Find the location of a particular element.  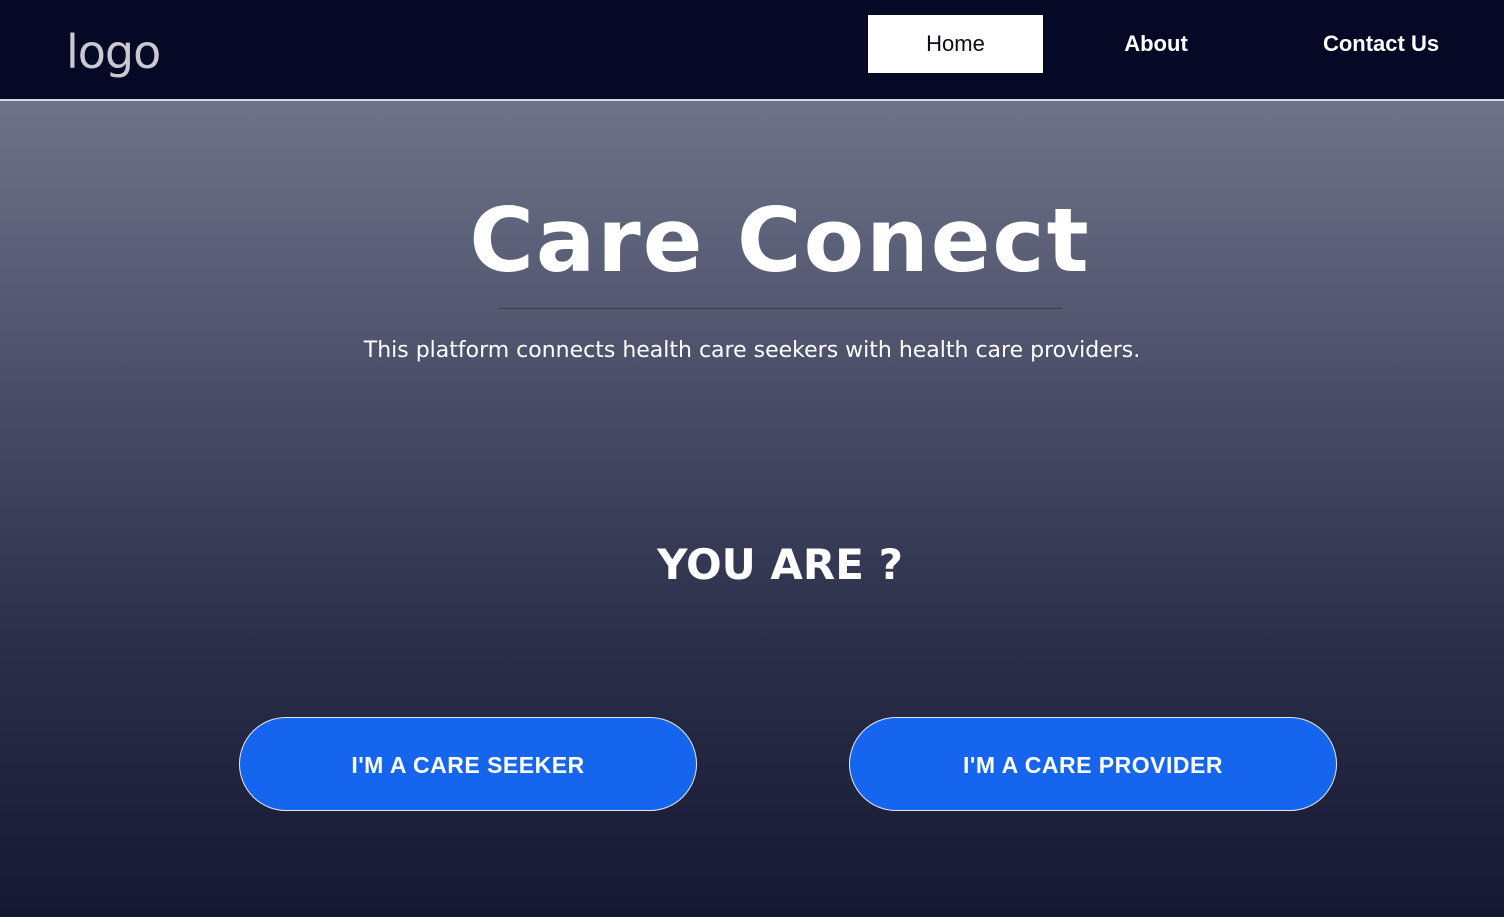

nav-home-link: Home is located at coordinates (955, 44).